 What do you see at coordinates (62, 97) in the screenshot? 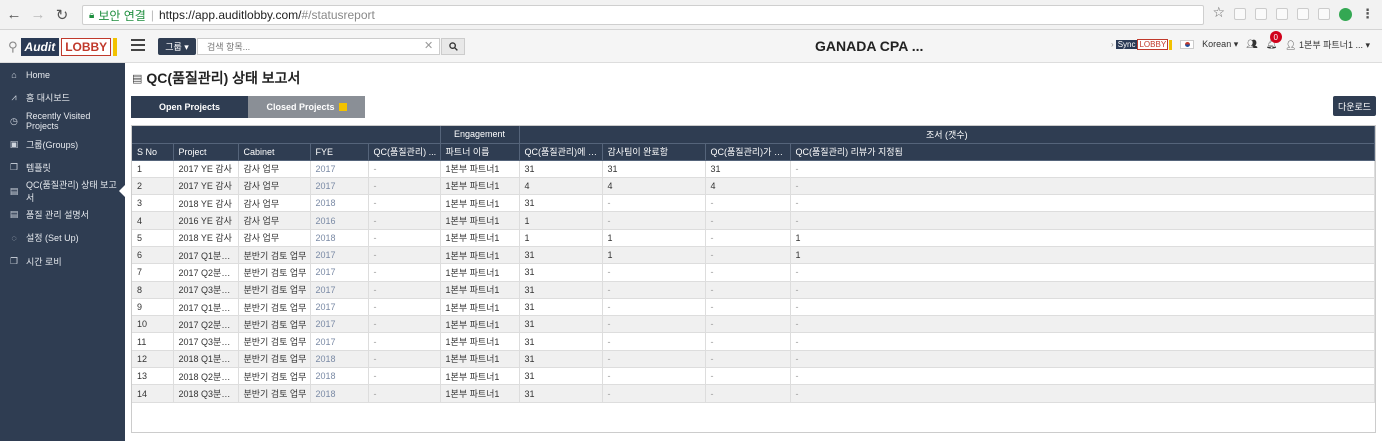
I see `sidebar-item: ⩘ 홈 대시보드` at bounding box center [62, 97].